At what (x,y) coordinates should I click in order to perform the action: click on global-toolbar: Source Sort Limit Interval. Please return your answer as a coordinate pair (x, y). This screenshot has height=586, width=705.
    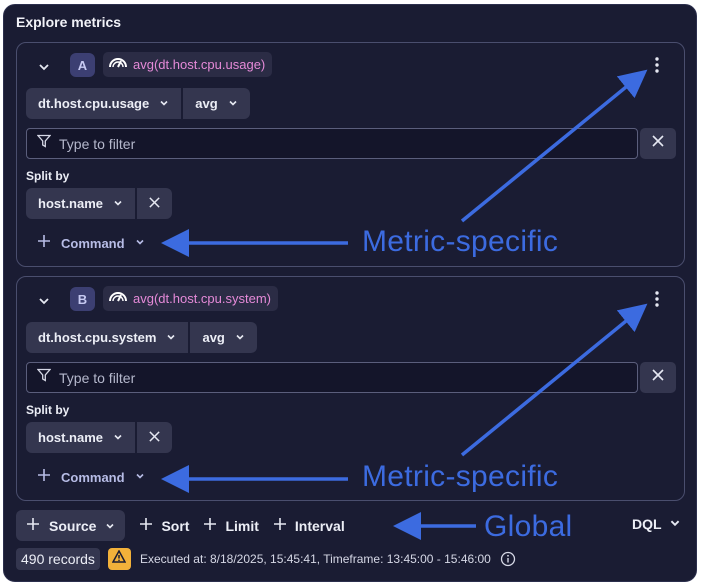
    Looking at the image, I should click on (180, 525).